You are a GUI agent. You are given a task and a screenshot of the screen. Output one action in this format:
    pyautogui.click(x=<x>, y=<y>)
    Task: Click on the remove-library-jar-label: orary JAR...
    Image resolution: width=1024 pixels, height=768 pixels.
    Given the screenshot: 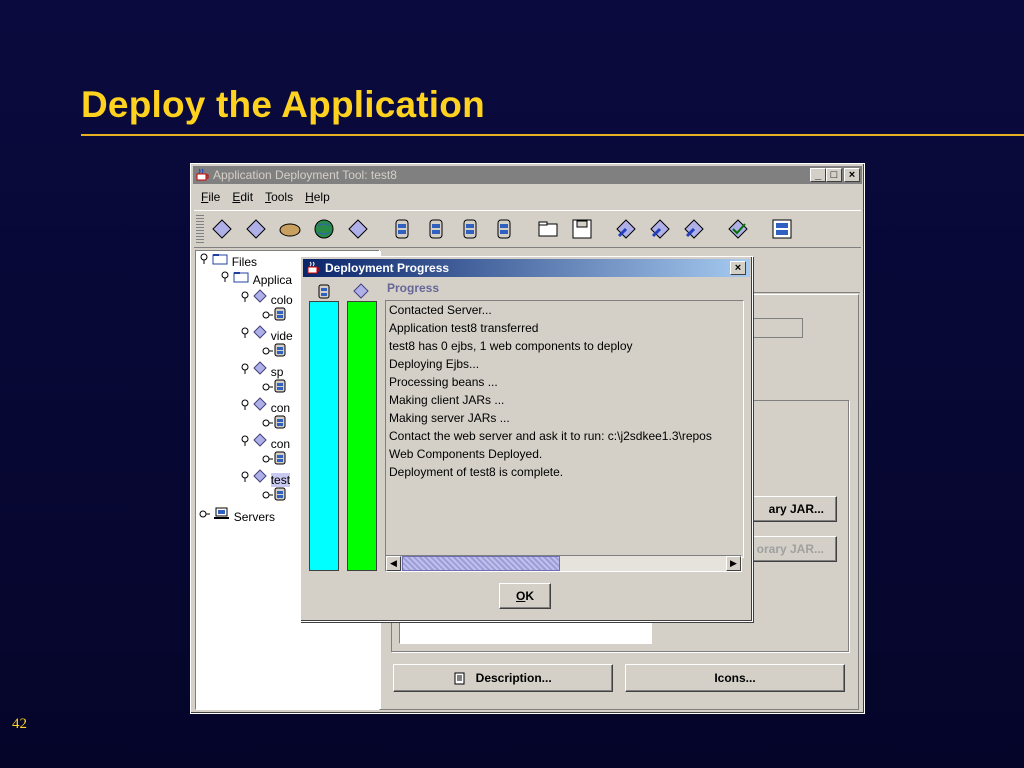 What is the action you would take?
    pyautogui.click(x=790, y=549)
    